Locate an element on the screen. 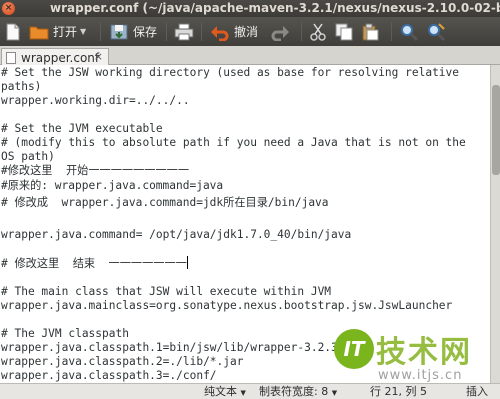 The height and width of the screenshot is (399, 500). cut-button is located at coordinates (318, 31).